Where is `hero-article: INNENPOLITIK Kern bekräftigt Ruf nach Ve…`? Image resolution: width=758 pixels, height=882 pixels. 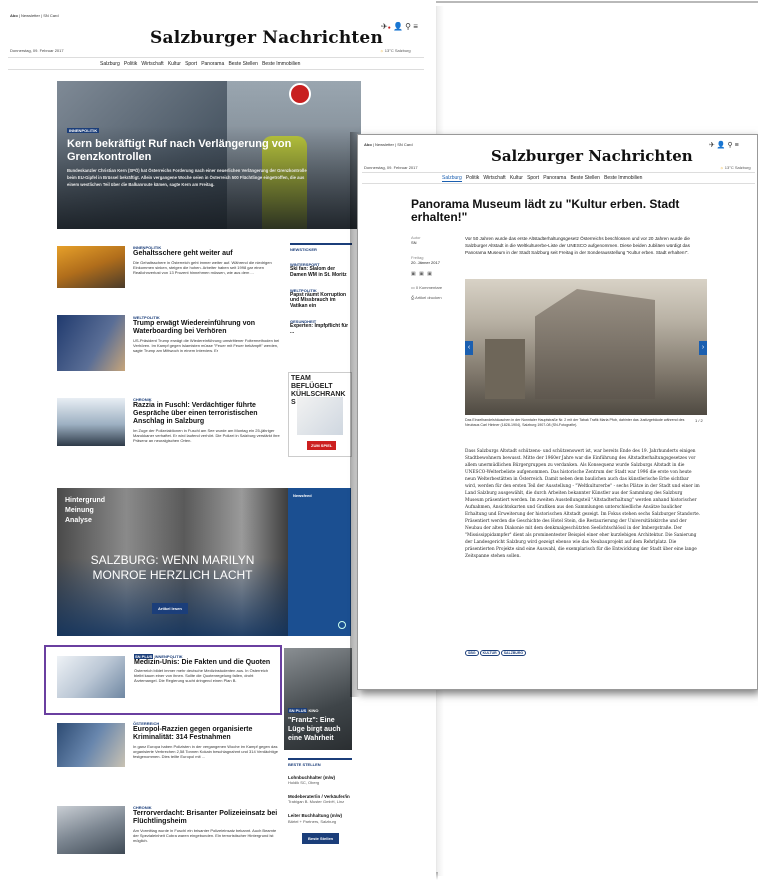 hero-article: INNENPOLITIK Kern bekräftigt Ruf nach Ve… is located at coordinates (209, 155).